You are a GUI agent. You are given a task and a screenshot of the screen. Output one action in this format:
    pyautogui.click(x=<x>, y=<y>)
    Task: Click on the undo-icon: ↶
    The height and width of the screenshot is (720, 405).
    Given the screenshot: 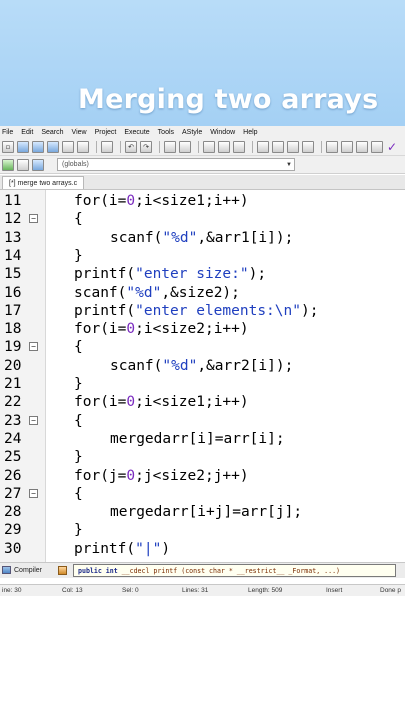 What is the action you would take?
    pyautogui.click(x=131, y=146)
    